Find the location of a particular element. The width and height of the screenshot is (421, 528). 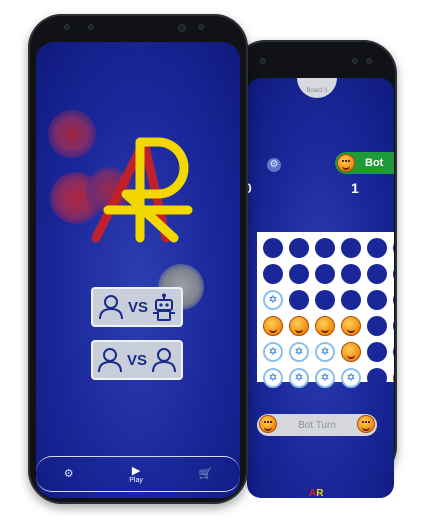

play-icon: ▶ is located at coordinates (136, 470).